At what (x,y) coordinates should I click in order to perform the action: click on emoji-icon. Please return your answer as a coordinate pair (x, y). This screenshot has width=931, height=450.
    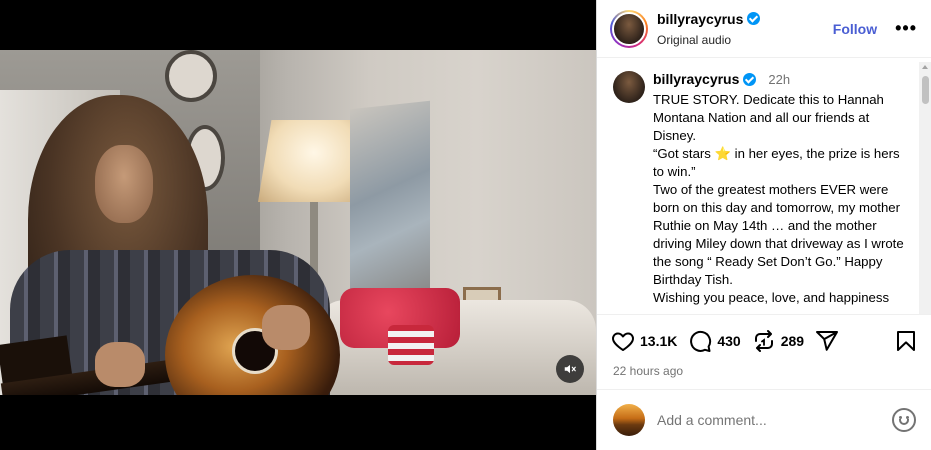
    Looking at the image, I should click on (904, 420).